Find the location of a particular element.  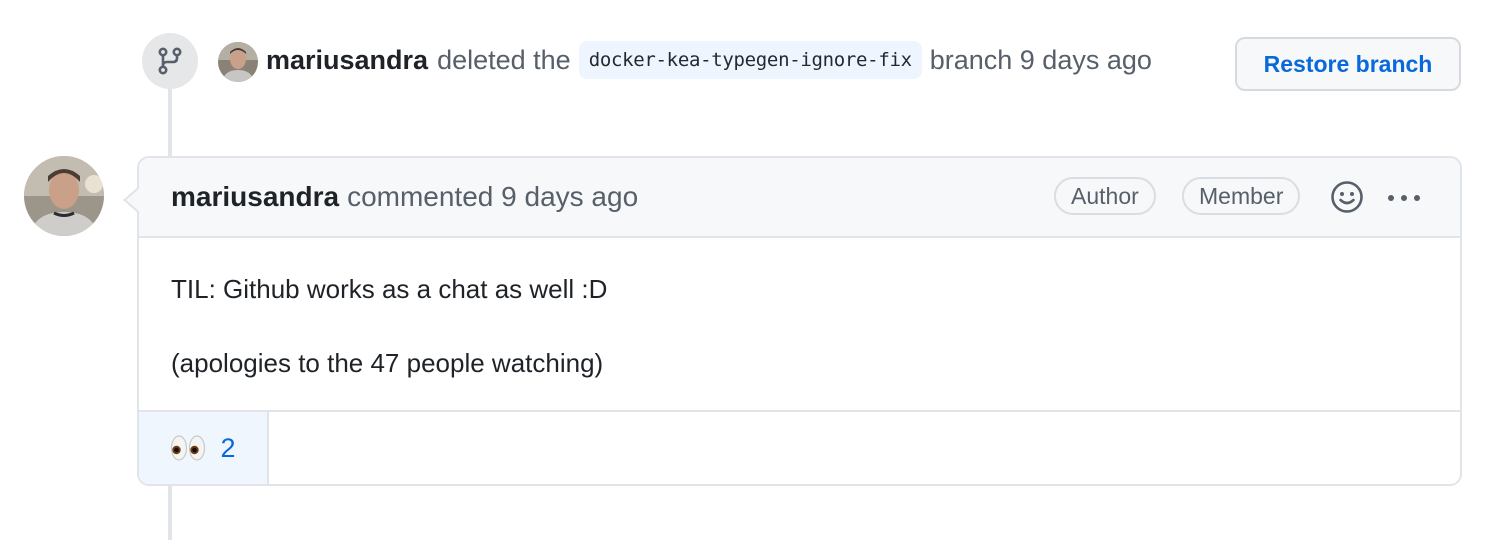

smiley-icon is located at coordinates (1347, 197).